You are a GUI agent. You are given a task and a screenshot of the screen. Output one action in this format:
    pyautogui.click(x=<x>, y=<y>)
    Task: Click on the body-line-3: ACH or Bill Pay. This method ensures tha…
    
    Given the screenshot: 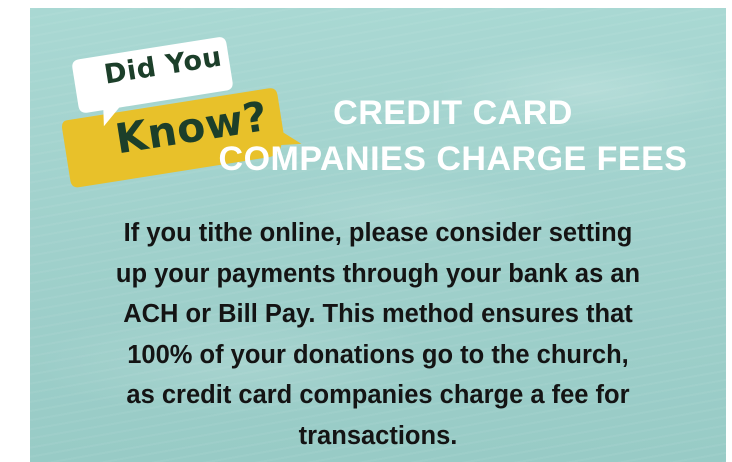 What is the action you would take?
    pyautogui.click(x=378, y=314)
    